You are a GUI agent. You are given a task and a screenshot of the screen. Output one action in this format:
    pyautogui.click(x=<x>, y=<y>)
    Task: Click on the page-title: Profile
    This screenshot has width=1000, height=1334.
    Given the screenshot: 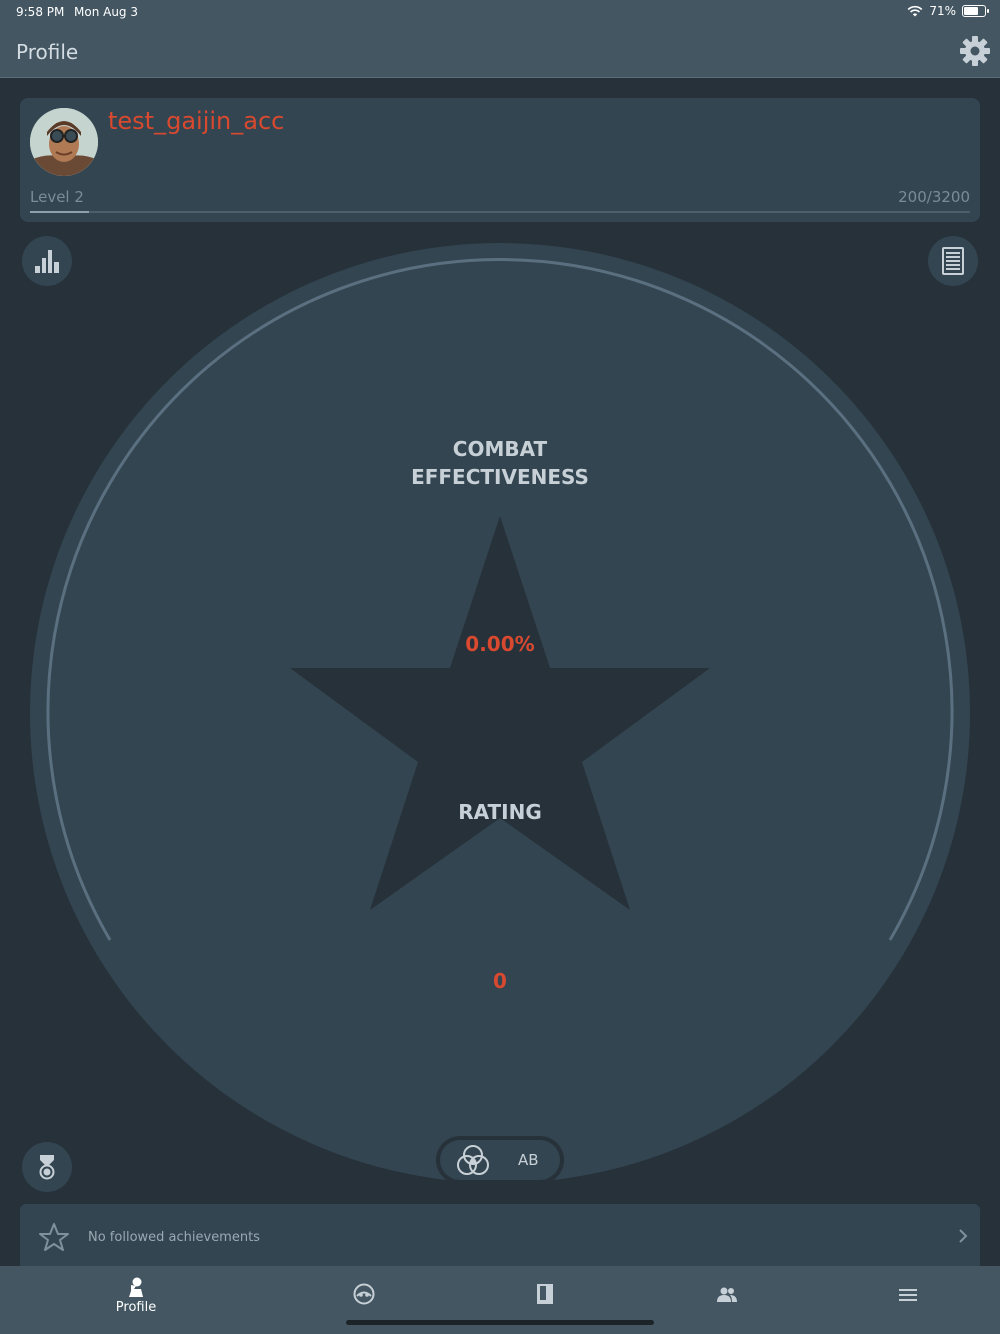 What is the action you would take?
    pyautogui.click(x=47, y=52)
    